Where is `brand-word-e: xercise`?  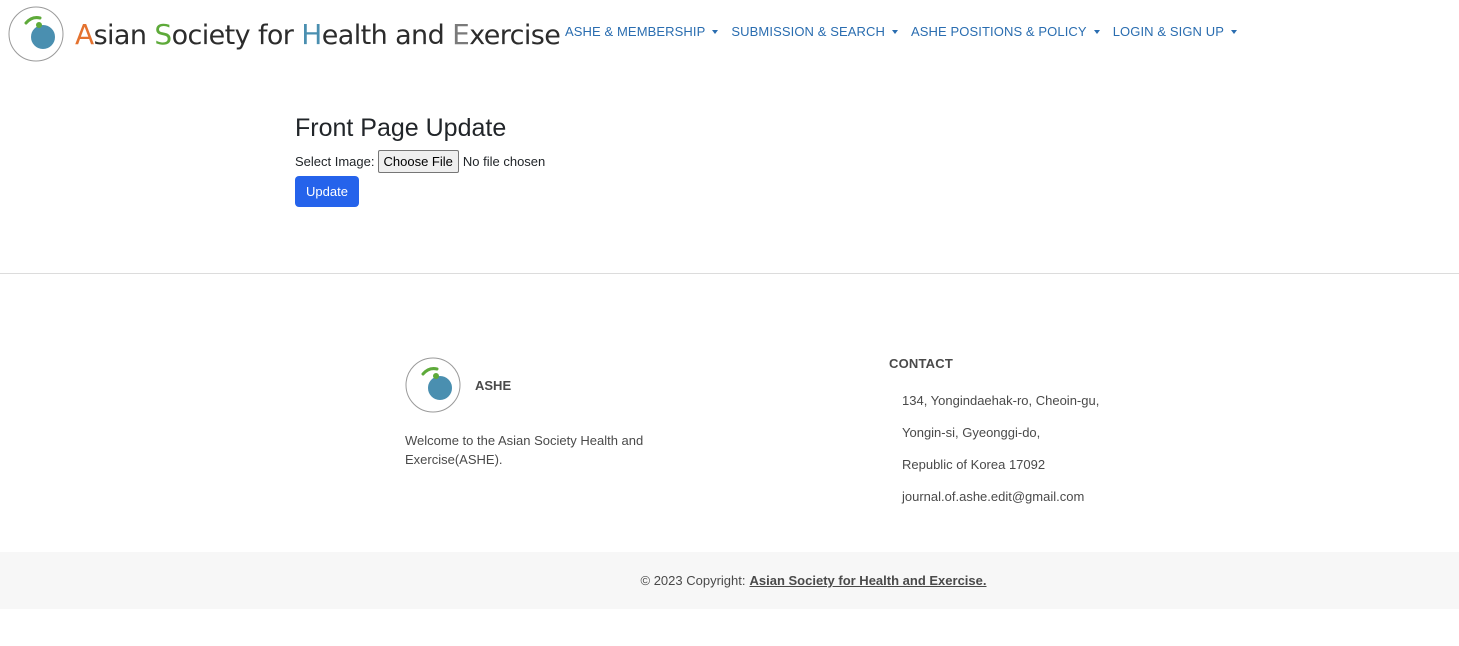 brand-word-e: xercise is located at coordinates (515, 35).